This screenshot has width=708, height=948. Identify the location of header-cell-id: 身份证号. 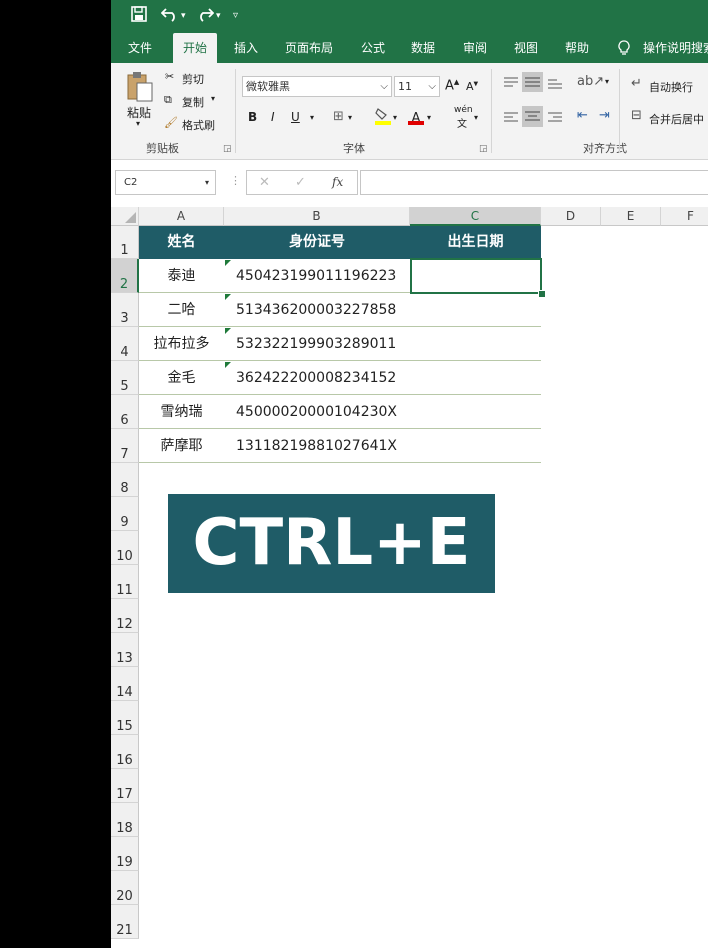
(317, 242).